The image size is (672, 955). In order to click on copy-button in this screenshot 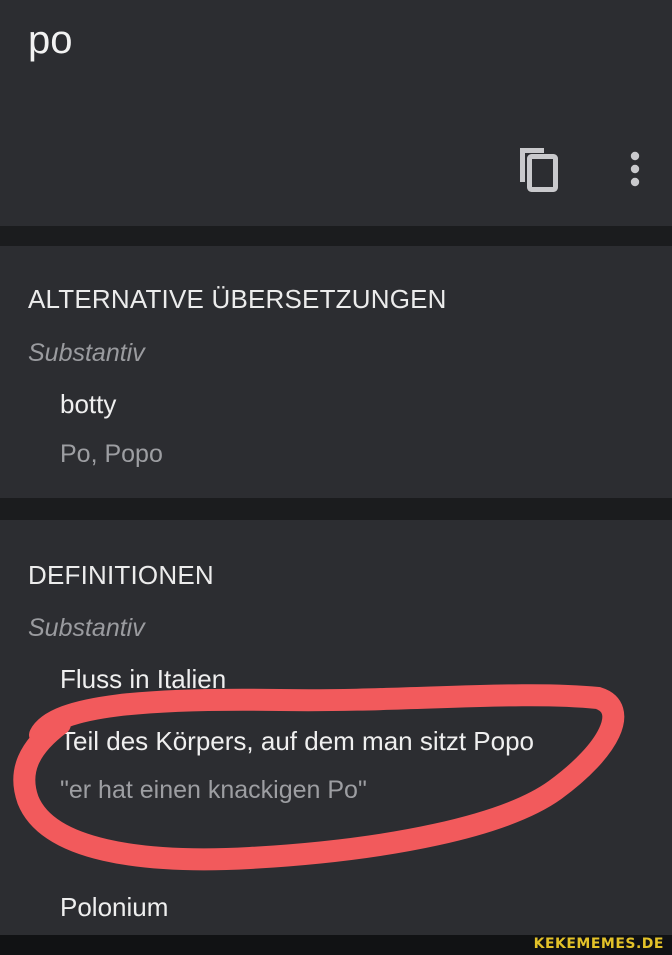, I will do `click(539, 170)`.